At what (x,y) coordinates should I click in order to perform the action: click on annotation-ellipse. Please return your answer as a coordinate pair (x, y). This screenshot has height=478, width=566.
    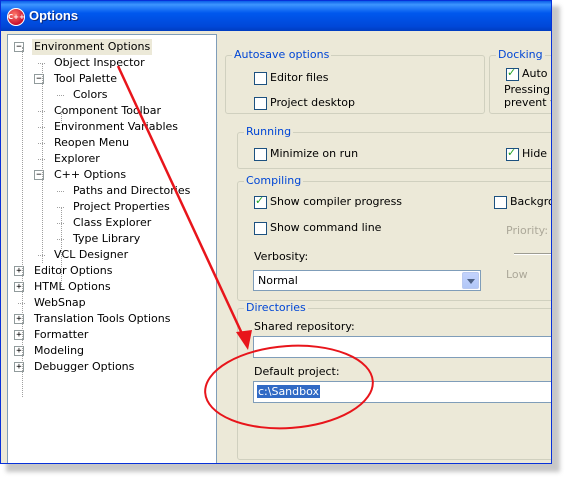
    Looking at the image, I should click on (289, 387).